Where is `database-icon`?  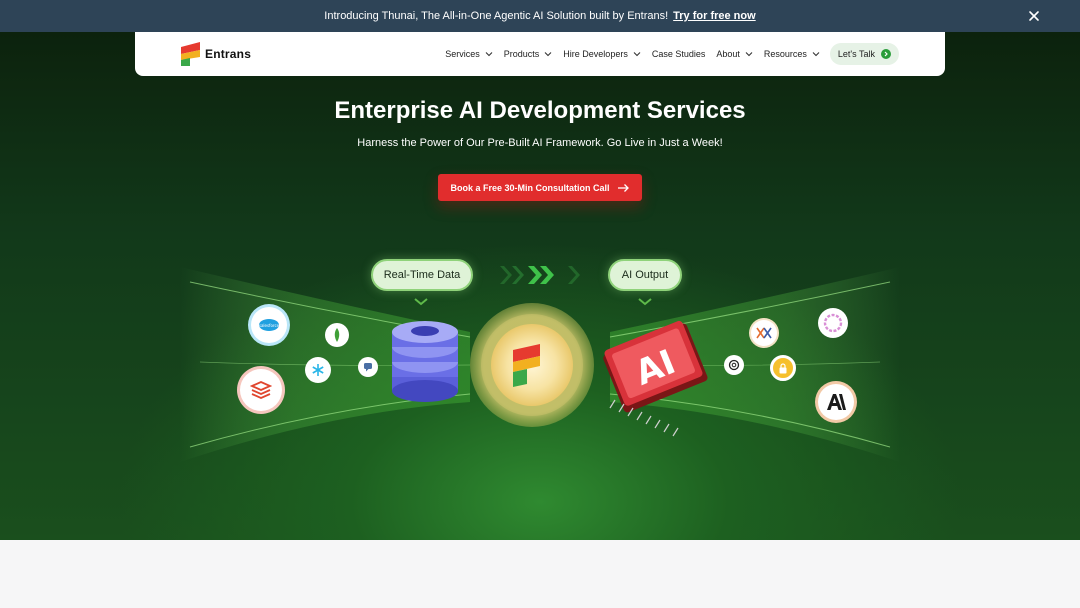
database-icon is located at coordinates (425, 361).